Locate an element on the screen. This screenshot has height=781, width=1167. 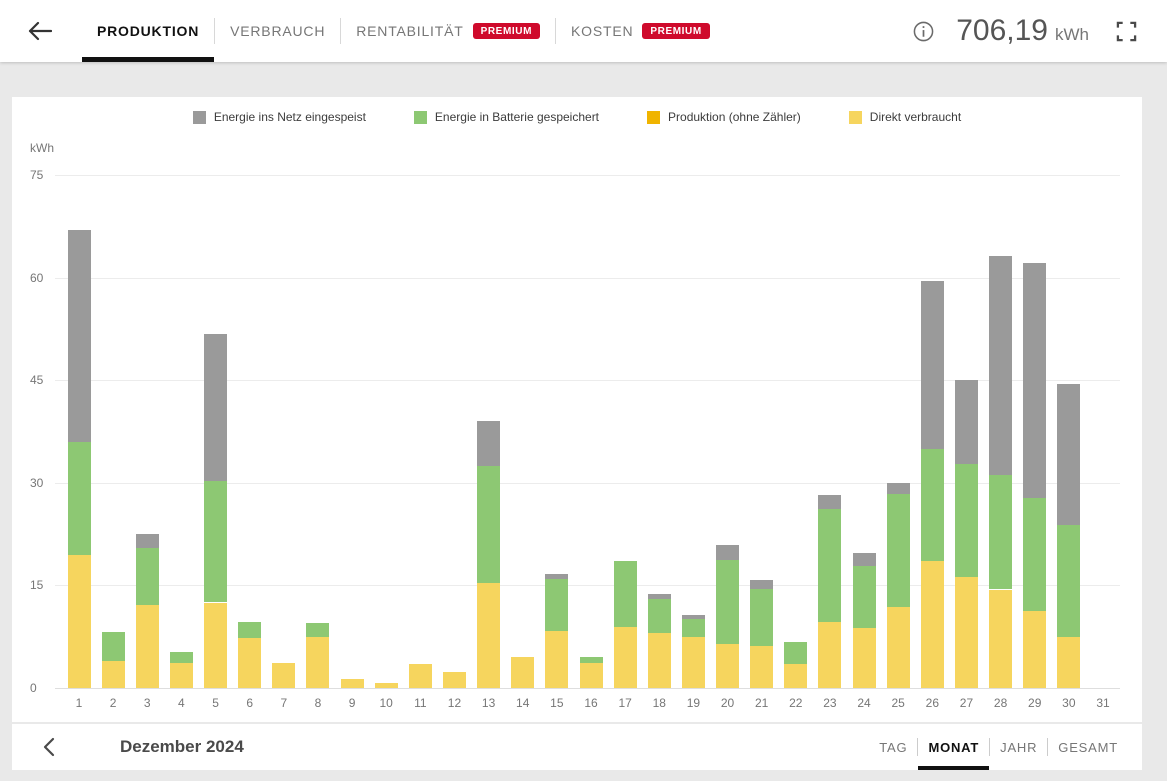
view-tab-tag: TAG is located at coordinates (893, 747).